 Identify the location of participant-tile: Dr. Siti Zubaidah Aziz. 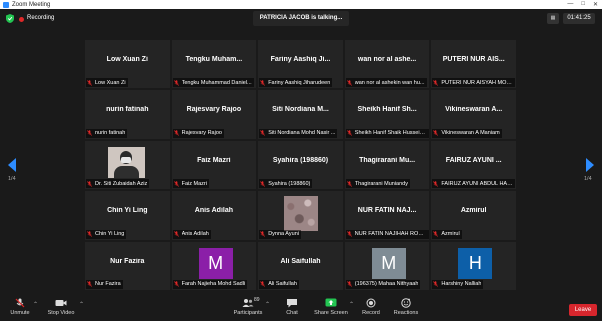
(127, 165).